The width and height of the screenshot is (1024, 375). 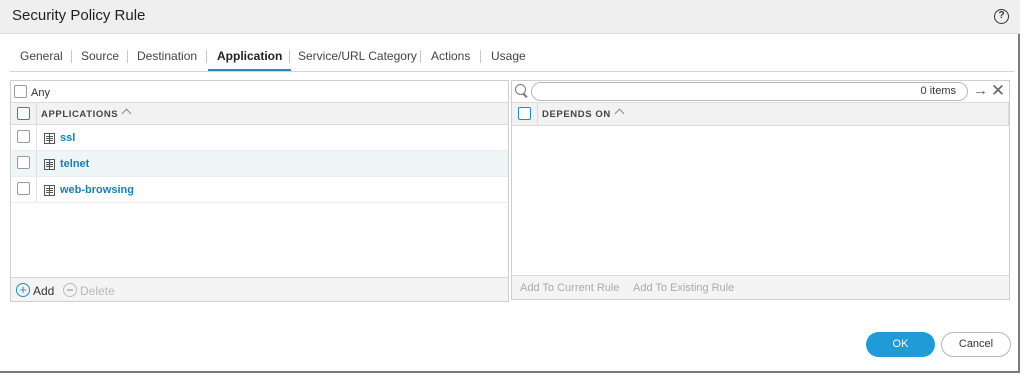 What do you see at coordinates (508, 55) in the screenshot?
I see `tab-usage: Usage` at bounding box center [508, 55].